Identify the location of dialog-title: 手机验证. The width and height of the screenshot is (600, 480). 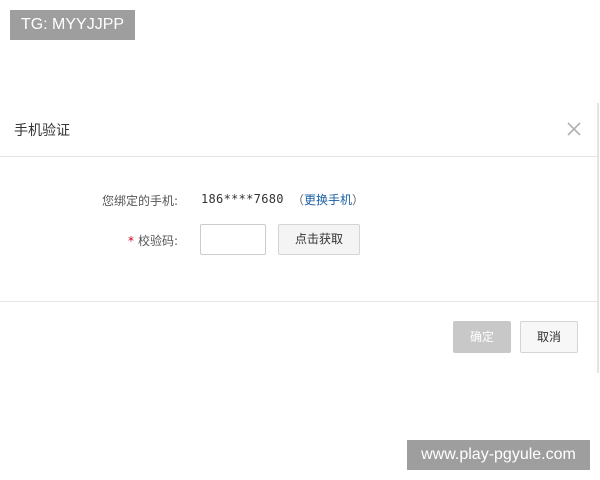
(42, 131).